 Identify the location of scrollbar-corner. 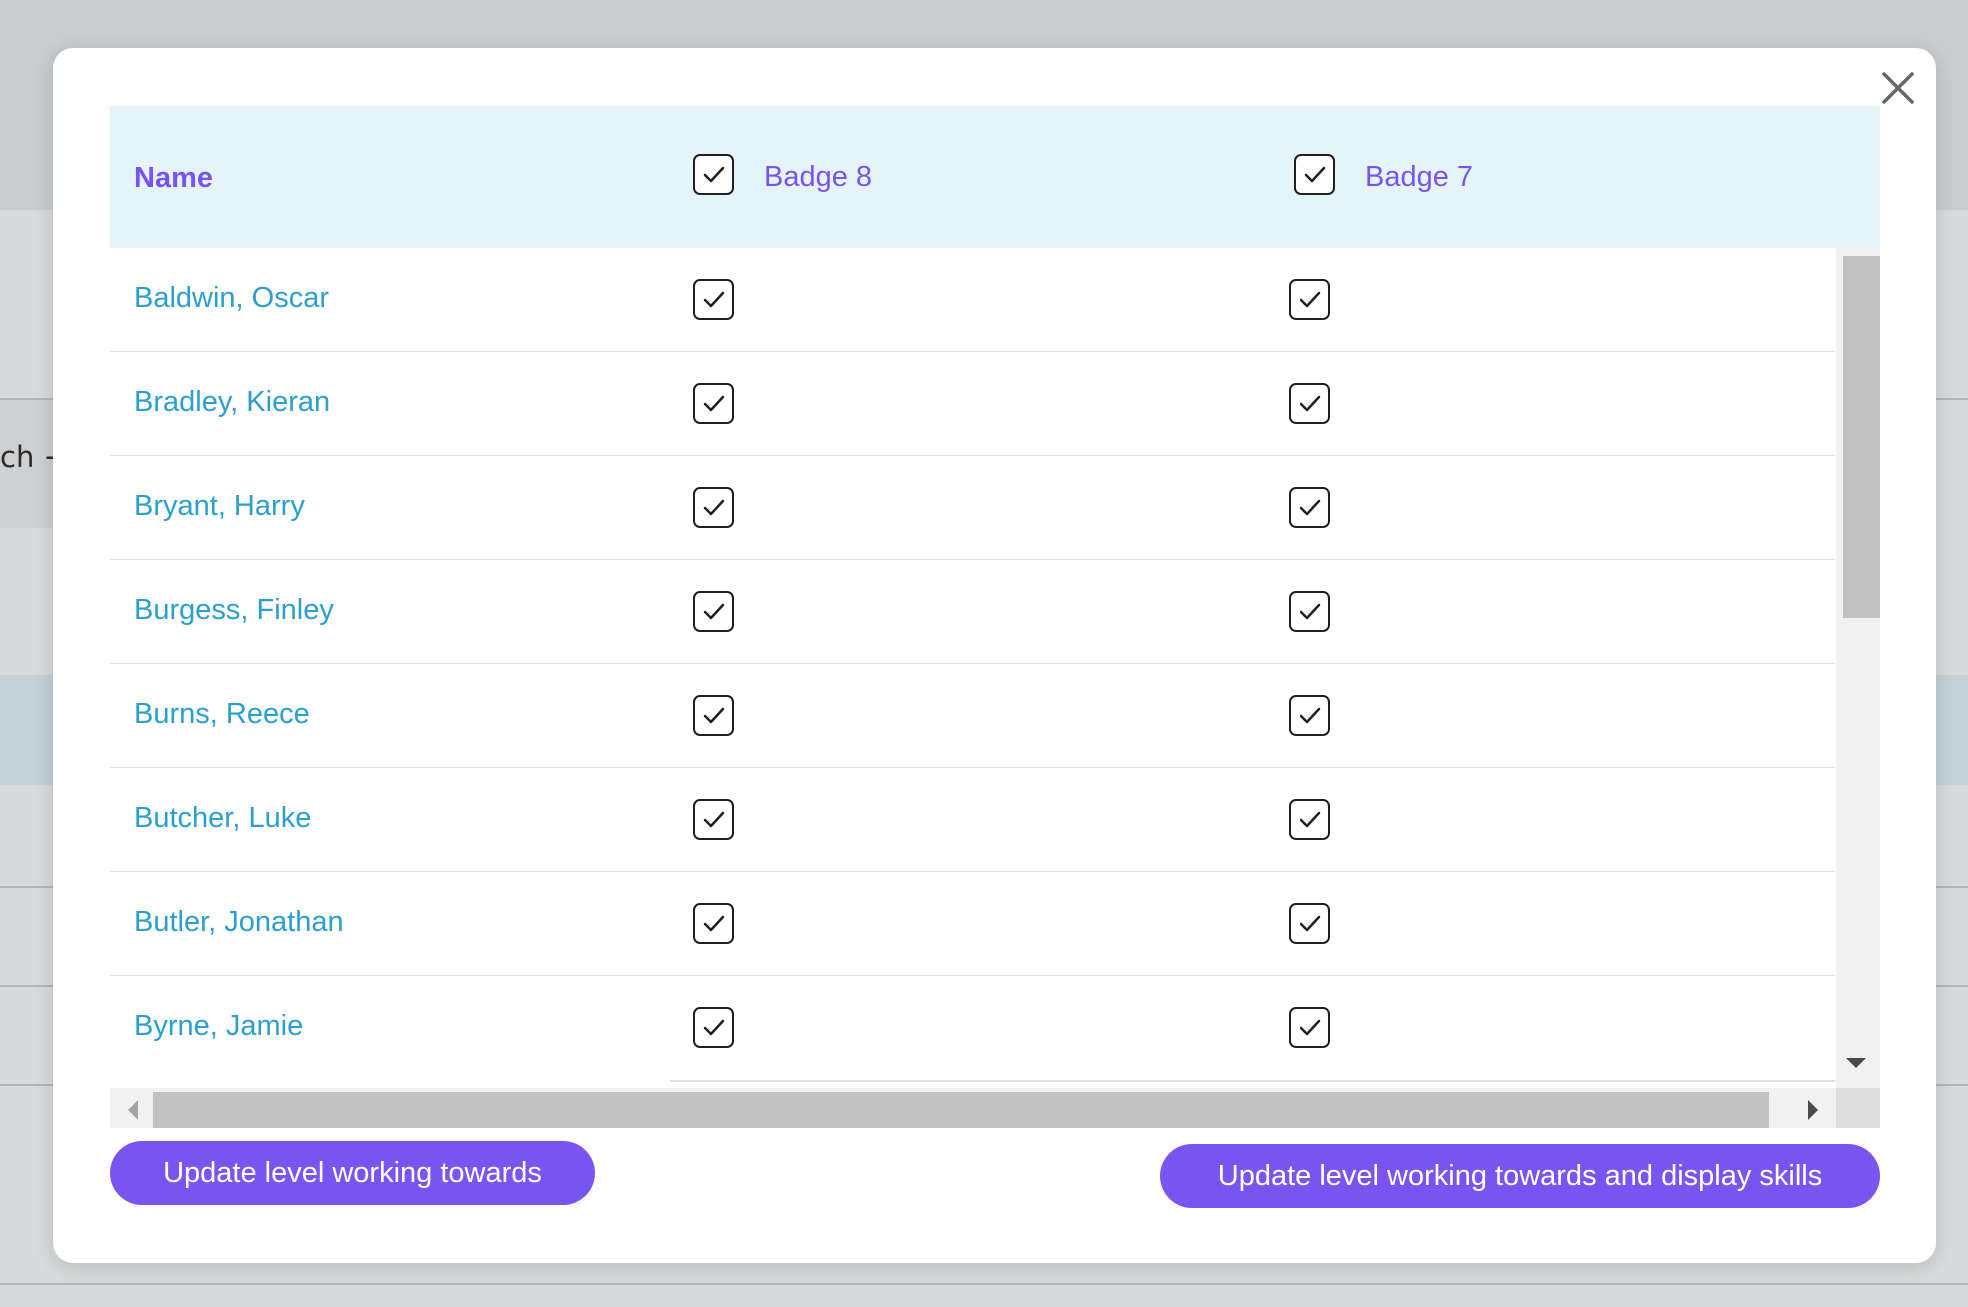
(1858, 1108).